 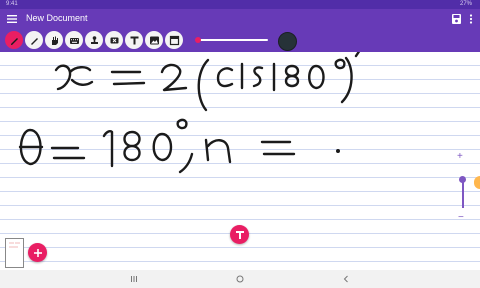 I want to click on add-icon, so click(x=37, y=252).